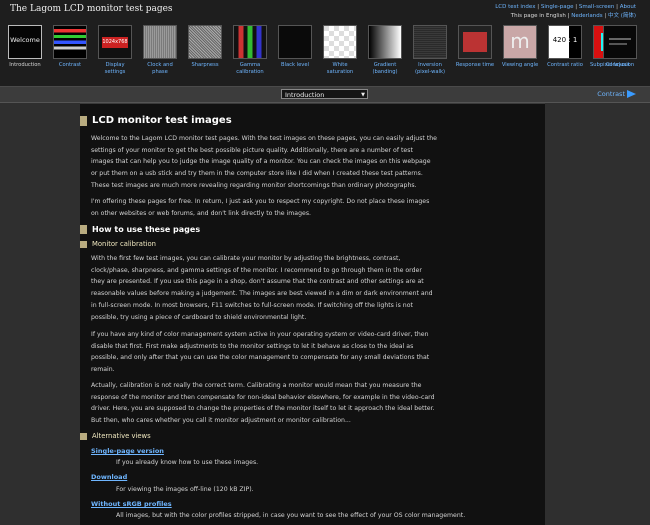 The image size is (650, 525). I want to click on site-title: The Lagom LCD monitor test pages, so click(91, 9).